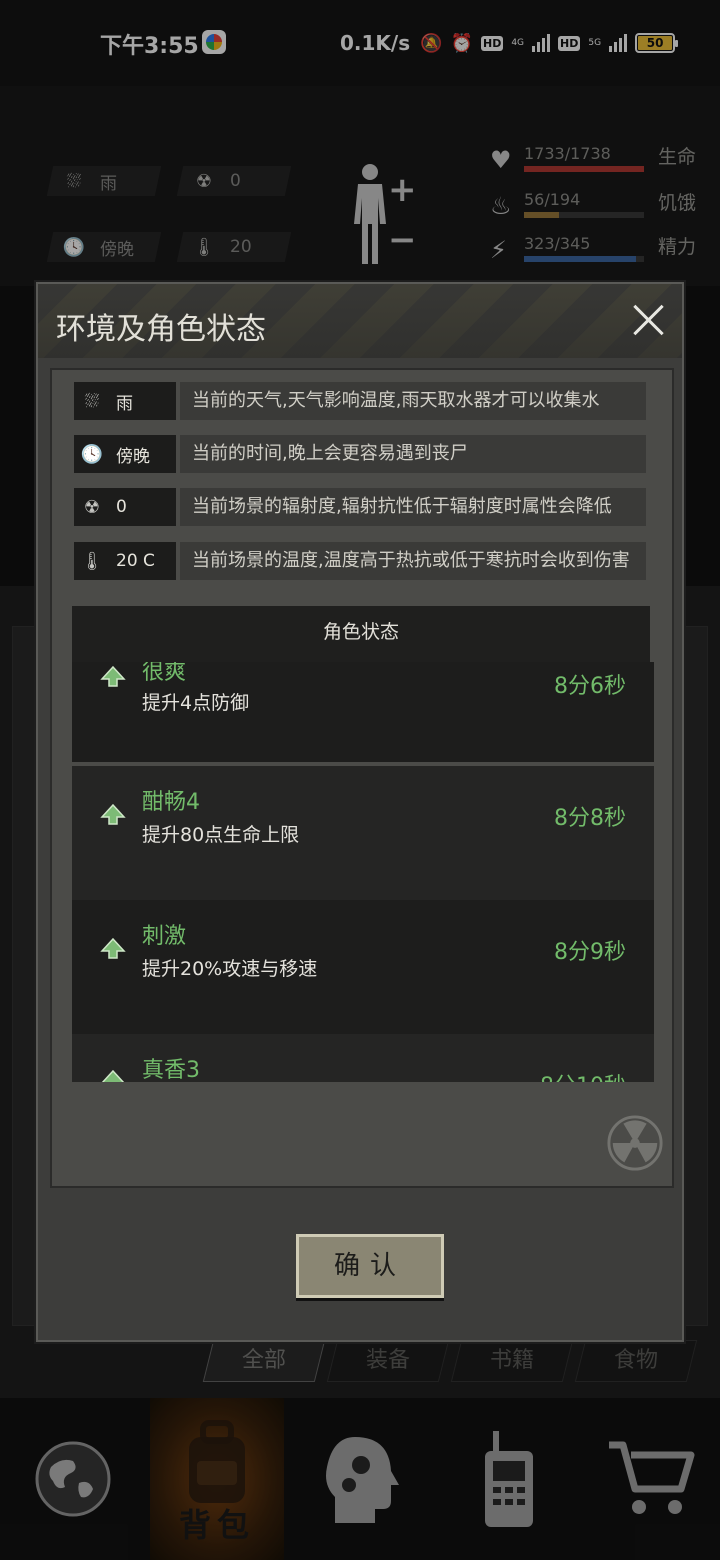  What do you see at coordinates (649, 319) in the screenshot?
I see `close-icon` at bounding box center [649, 319].